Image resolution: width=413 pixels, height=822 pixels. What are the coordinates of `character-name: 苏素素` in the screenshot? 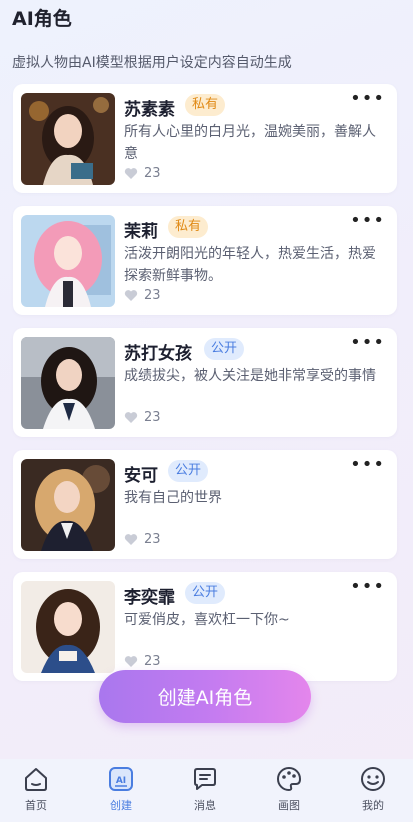 It's located at (149, 110).